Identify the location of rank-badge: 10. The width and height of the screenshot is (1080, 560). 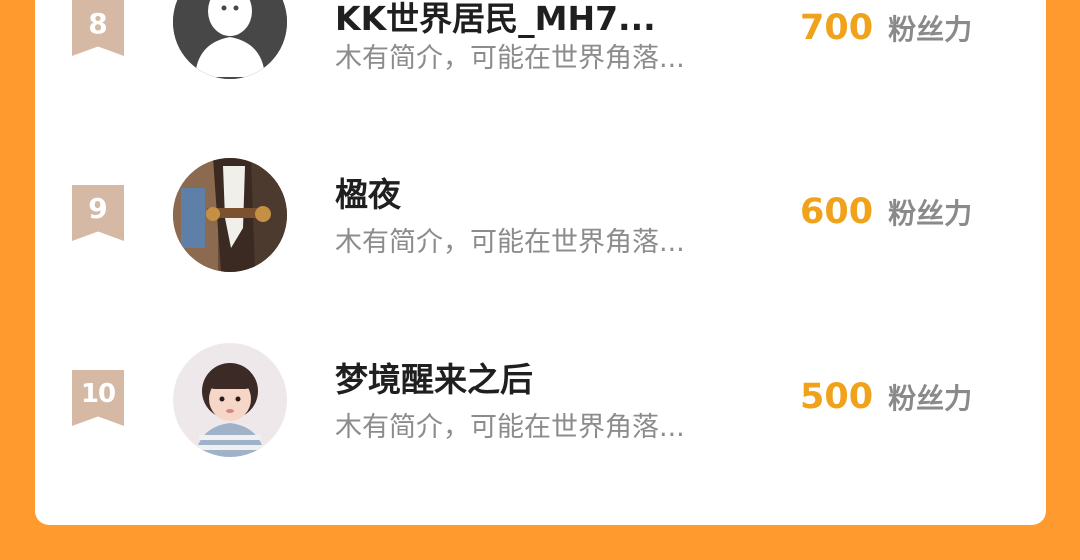
(98, 398).